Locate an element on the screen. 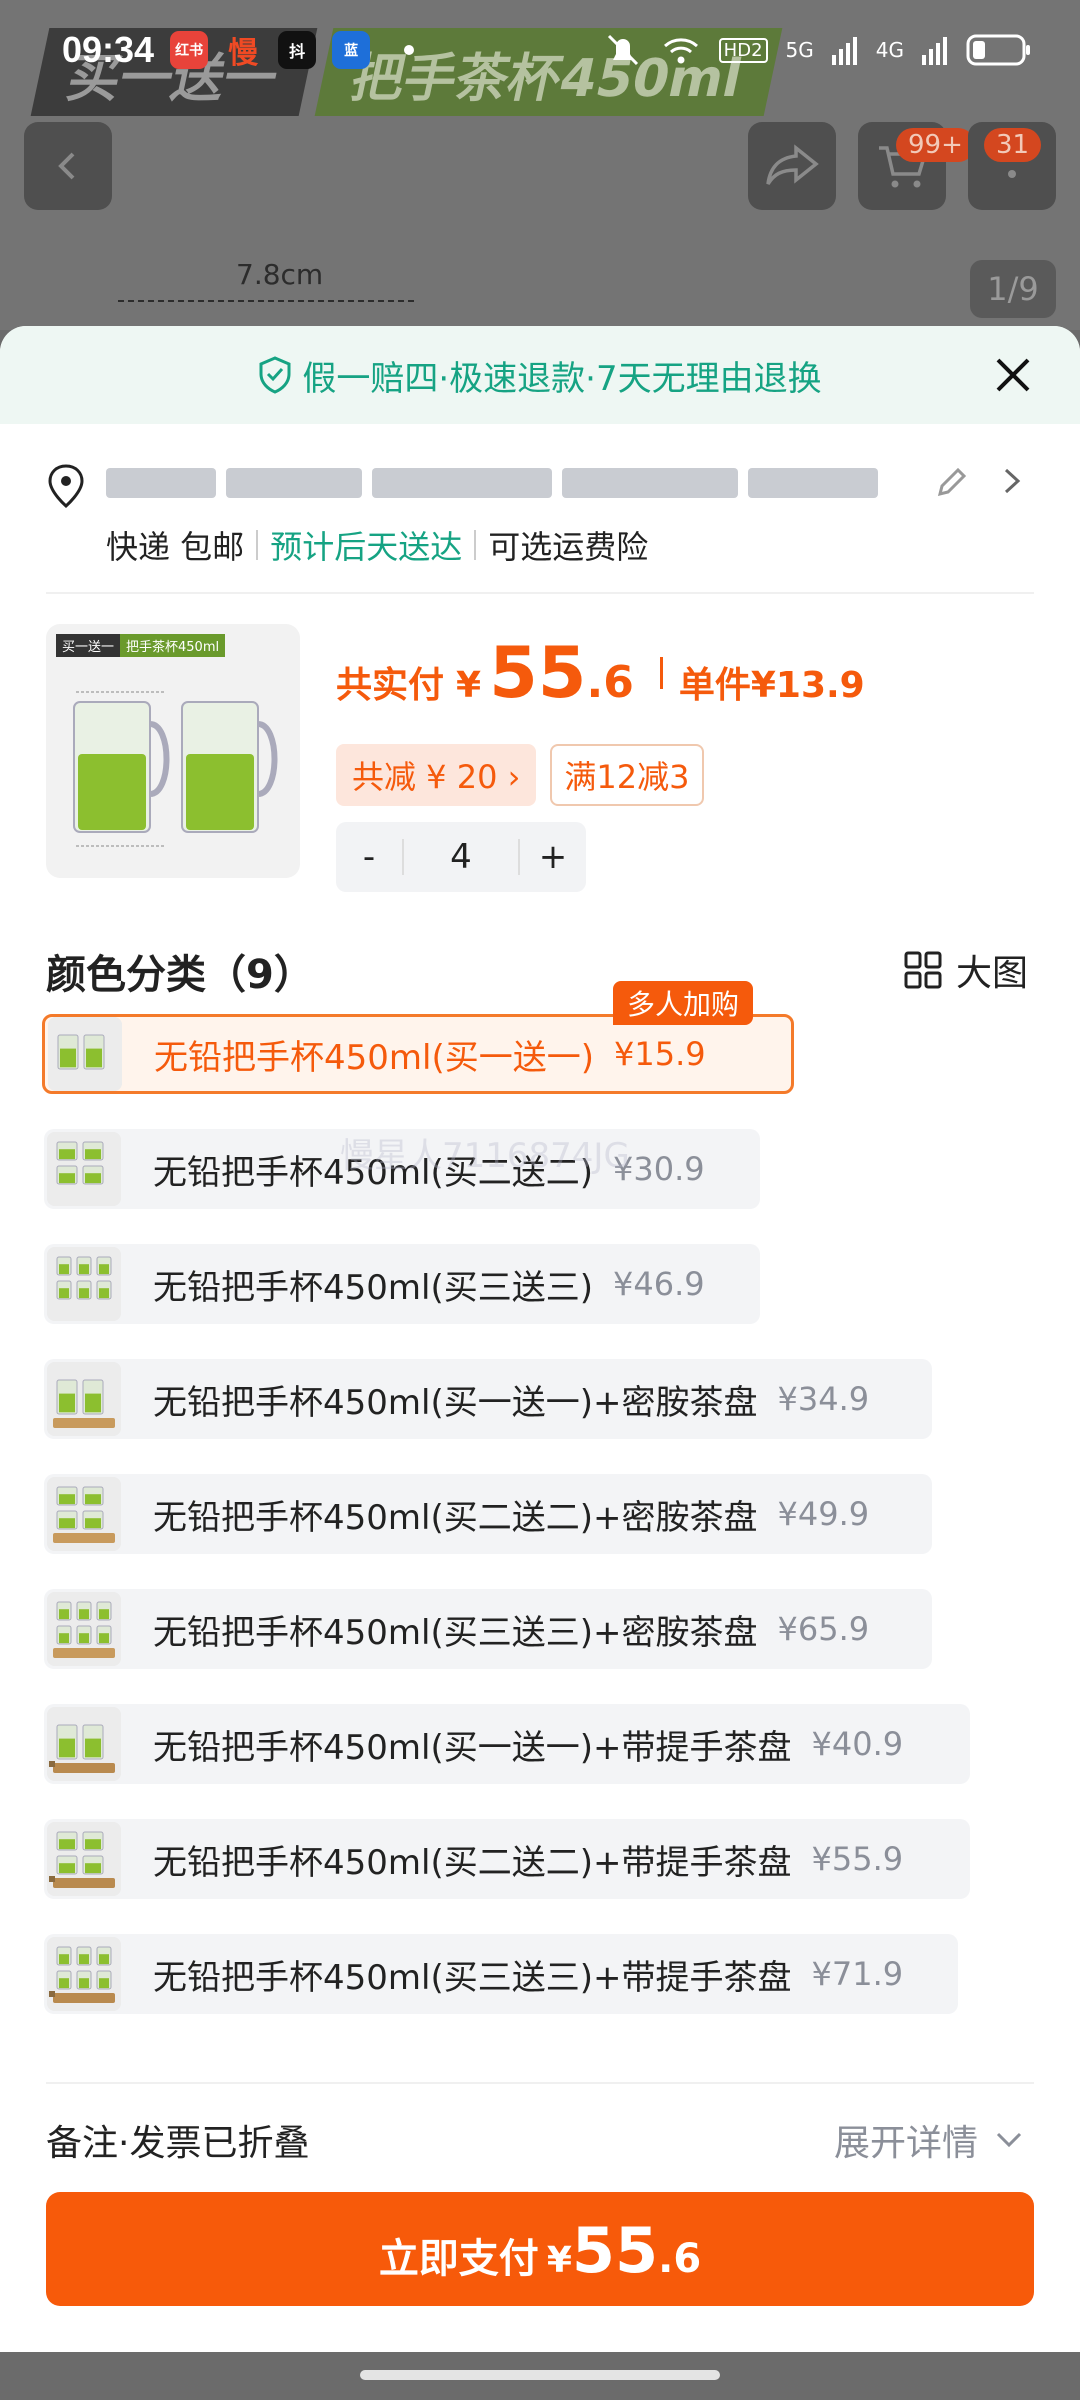 Image resolution: width=1080 pixels, height=2400 pixels. share-button is located at coordinates (792, 166).